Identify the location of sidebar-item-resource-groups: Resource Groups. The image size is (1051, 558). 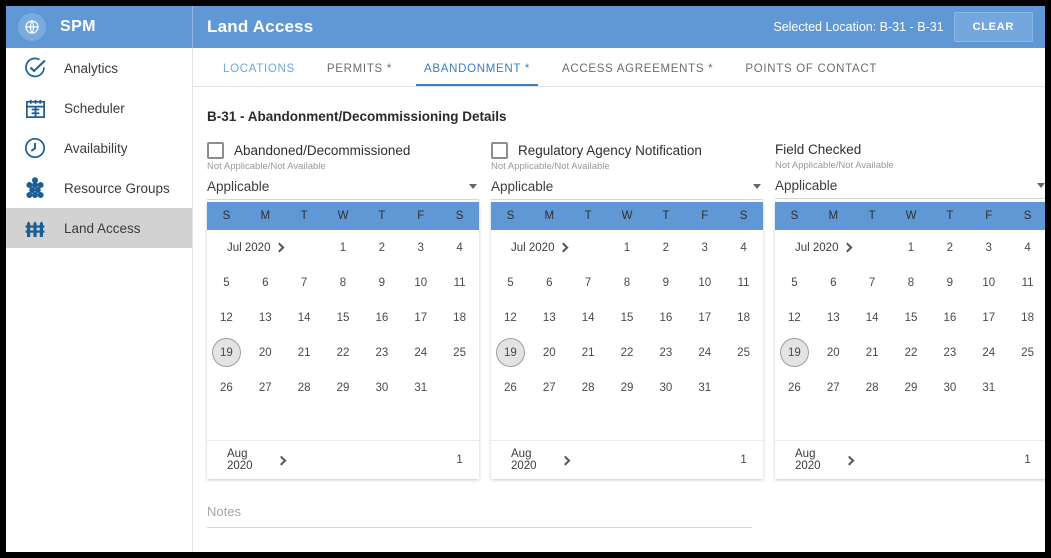
(99, 188).